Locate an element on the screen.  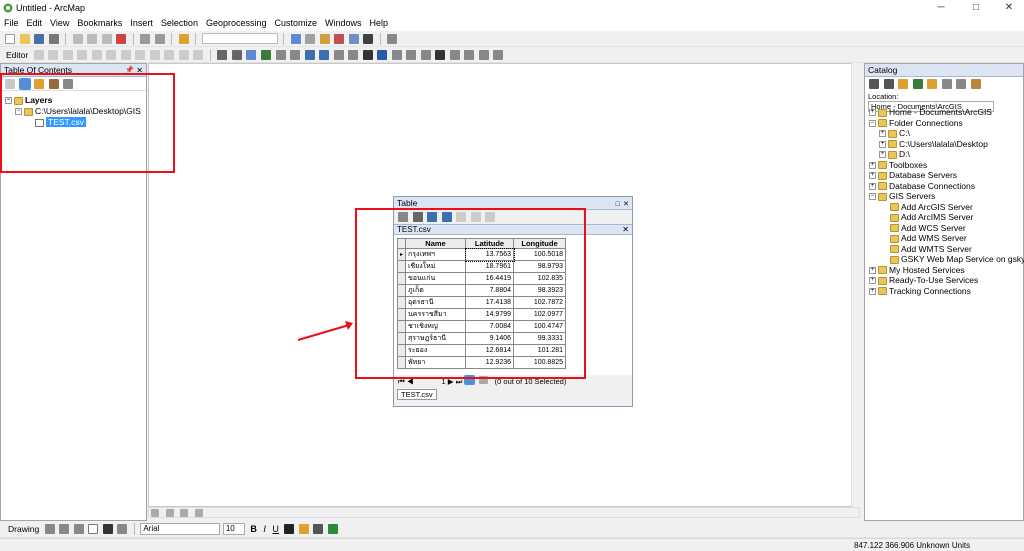
straight-segment-icon is located at coordinates (67, 55).